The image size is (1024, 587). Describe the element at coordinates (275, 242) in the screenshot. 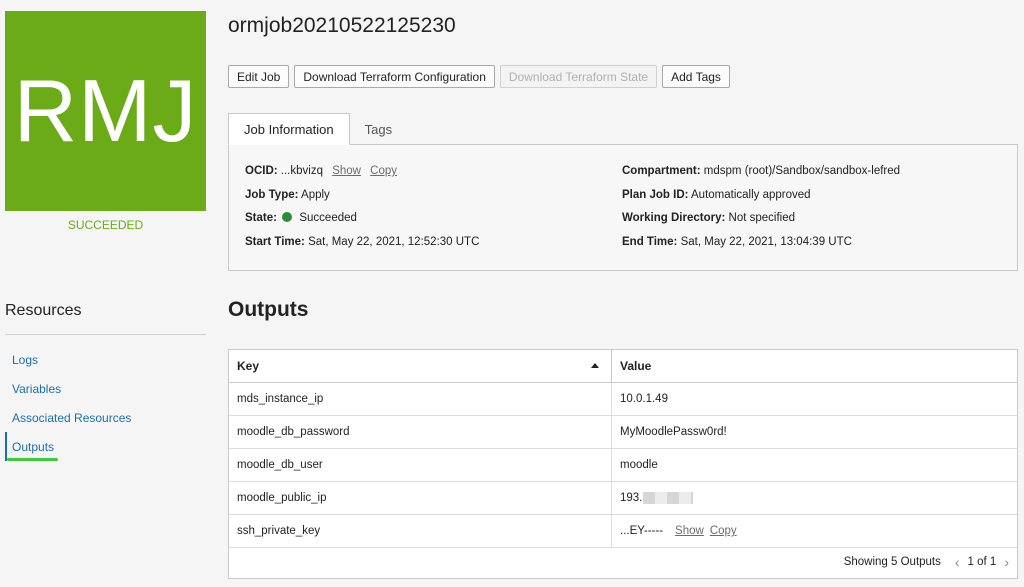

I see `start-time-label: Start Time:` at that location.